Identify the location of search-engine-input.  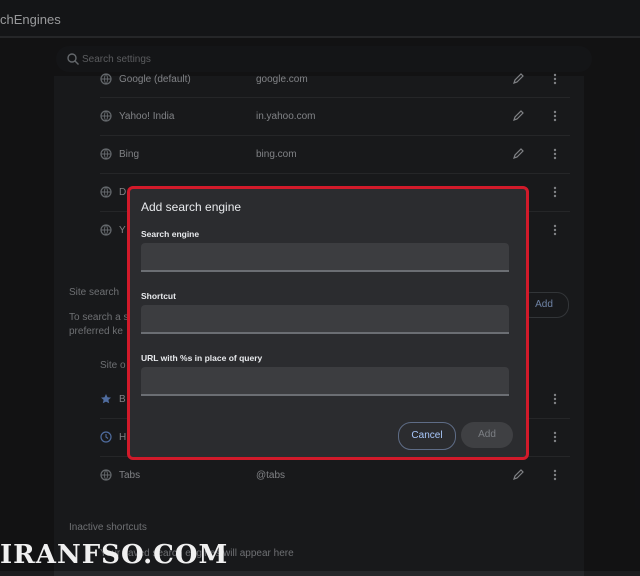
(325, 257).